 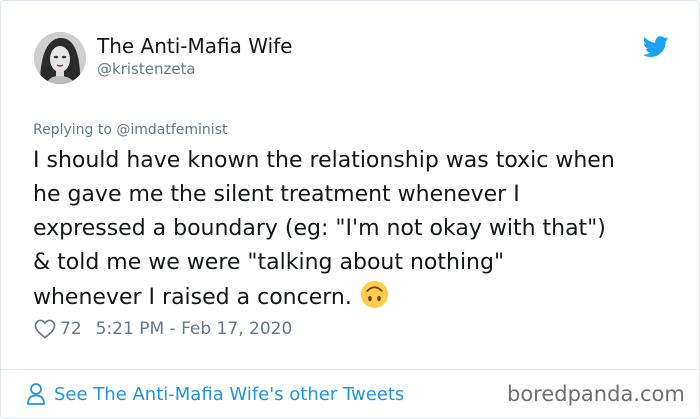 What do you see at coordinates (656, 47) in the screenshot?
I see `twitter-bird-icon` at bounding box center [656, 47].